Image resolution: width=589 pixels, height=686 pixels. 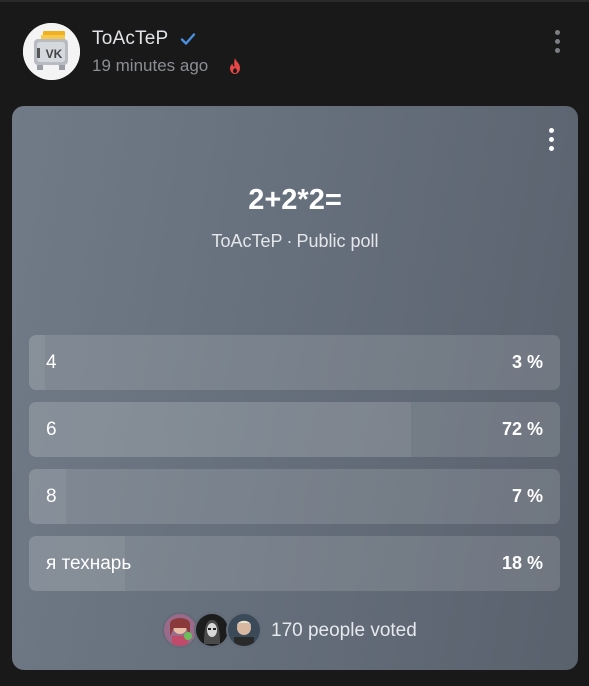 What do you see at coordinates (527, 496) in the screenshot?
I see `poll-option-percent: 7 %` at bounding box center [527, 496].